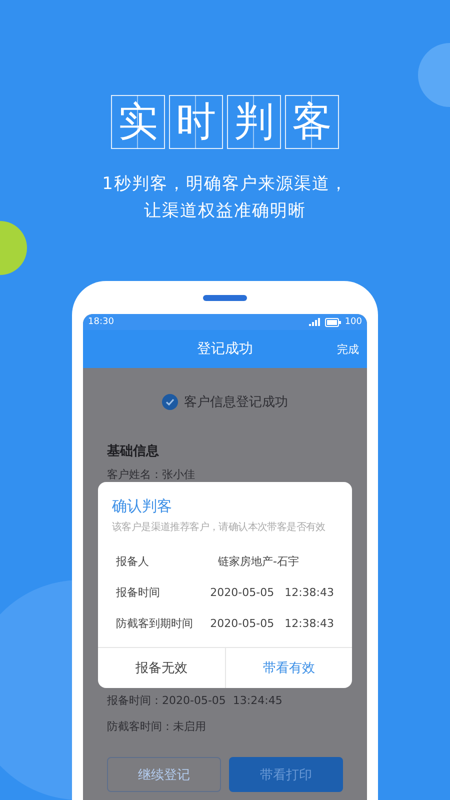 The width and height of the screenshot is (450, 800). What do you see at coordinates (133, 561) in the screenshot?
I see `field-label: 报备人` at bounding box center [133, 561].